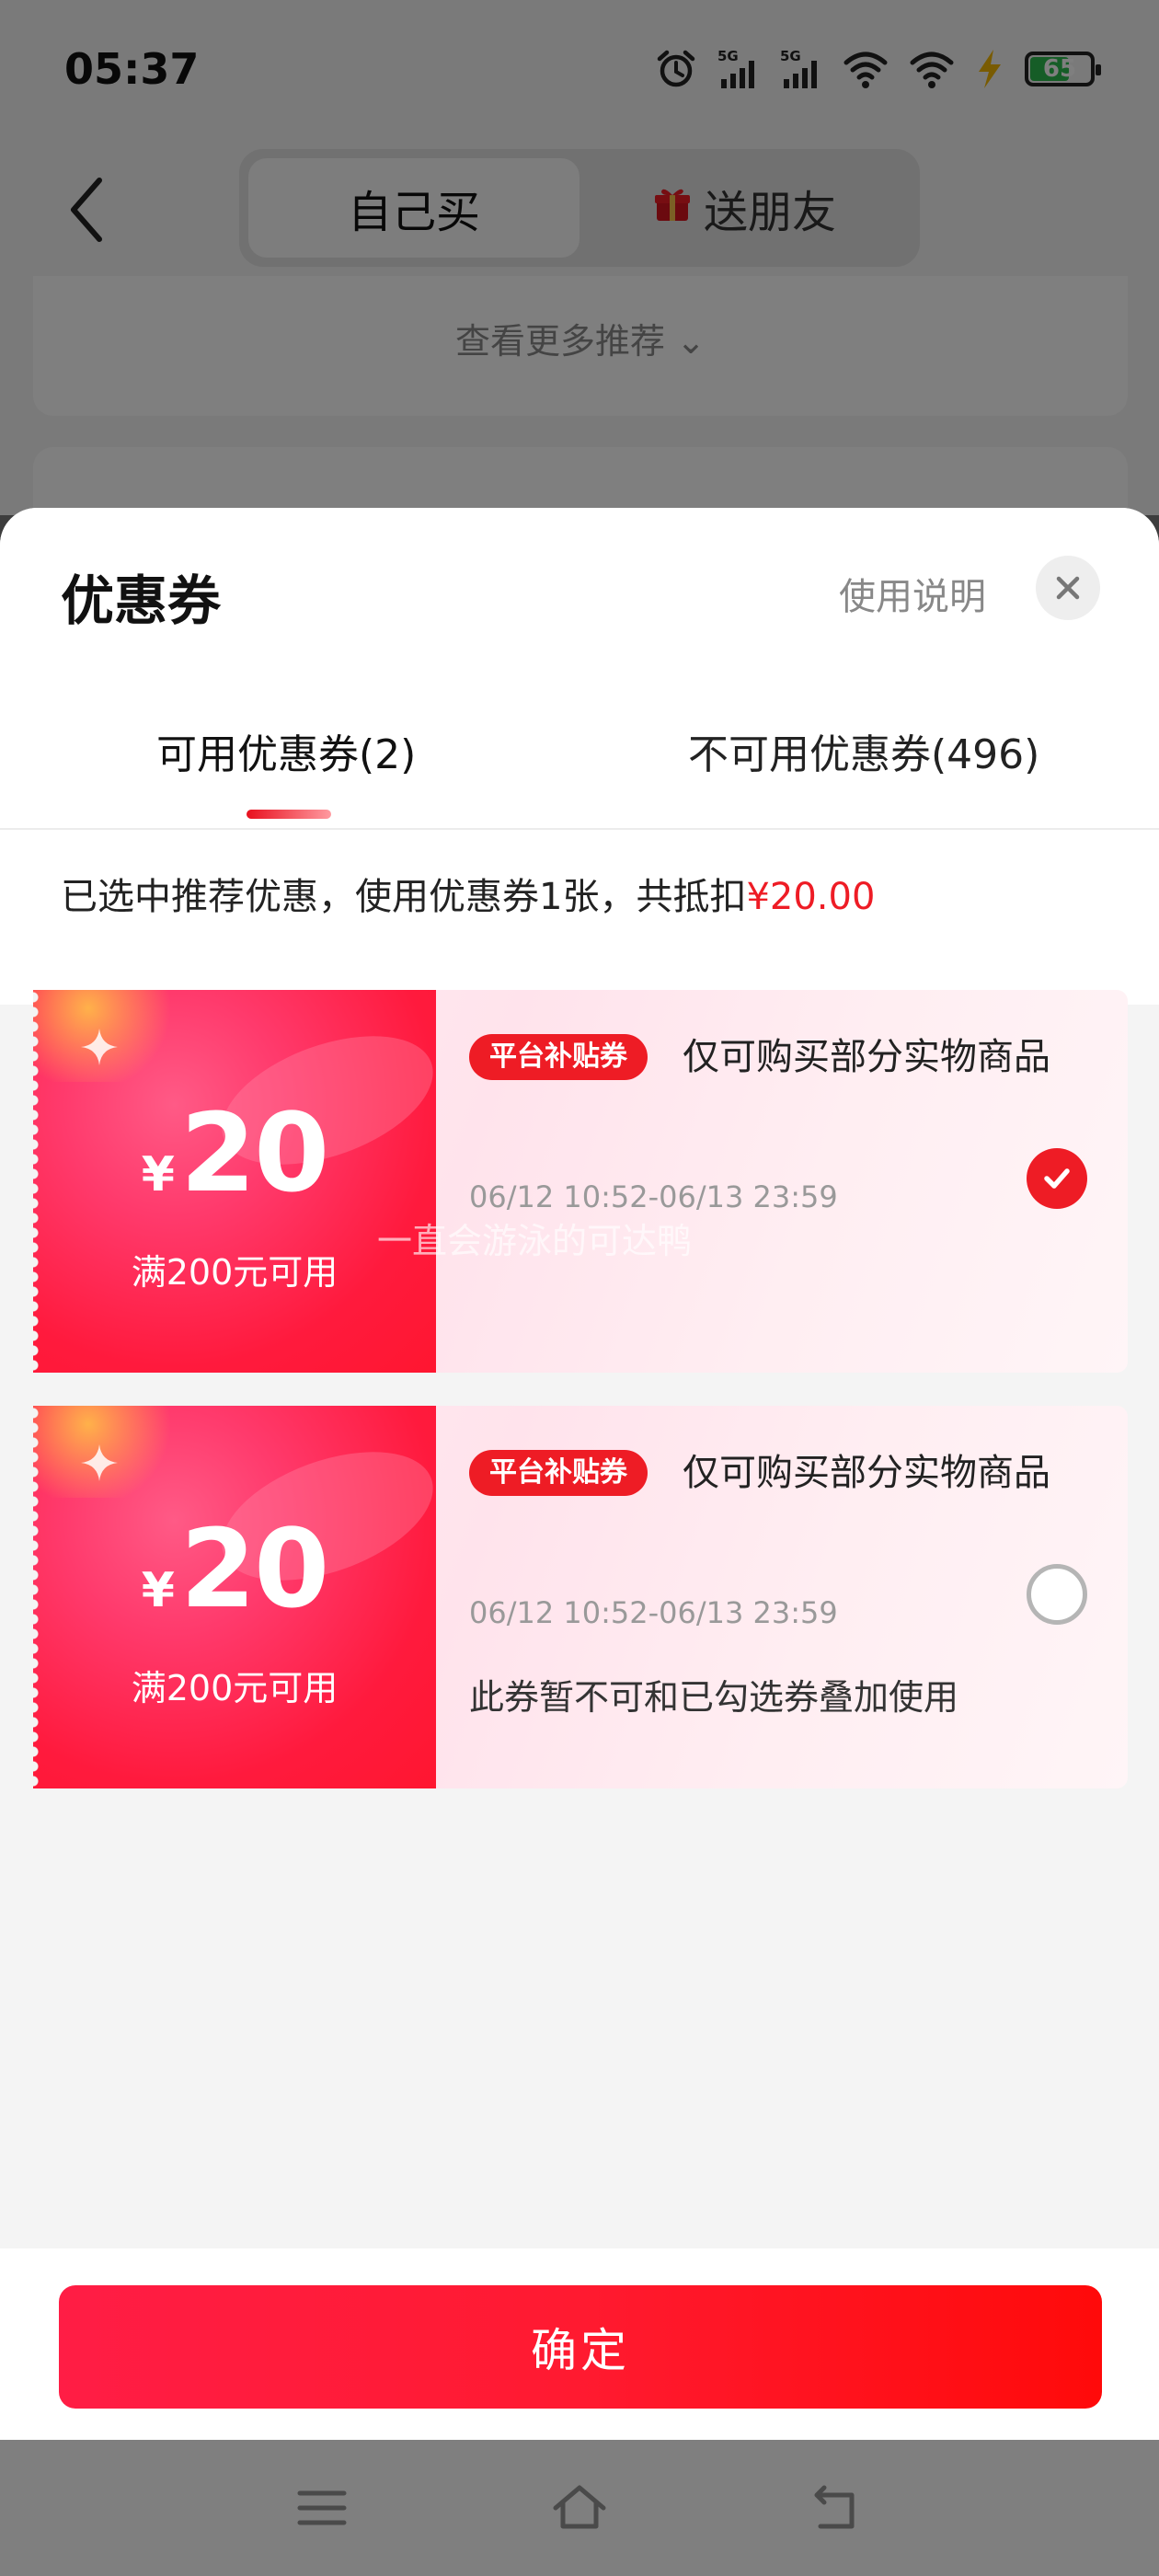 The image size is (1159, 2576). Describe the element at coordinates (535, 1241) in the screenshot. I see `watermark-text: 一直会游泳的可达鸭` at that location.